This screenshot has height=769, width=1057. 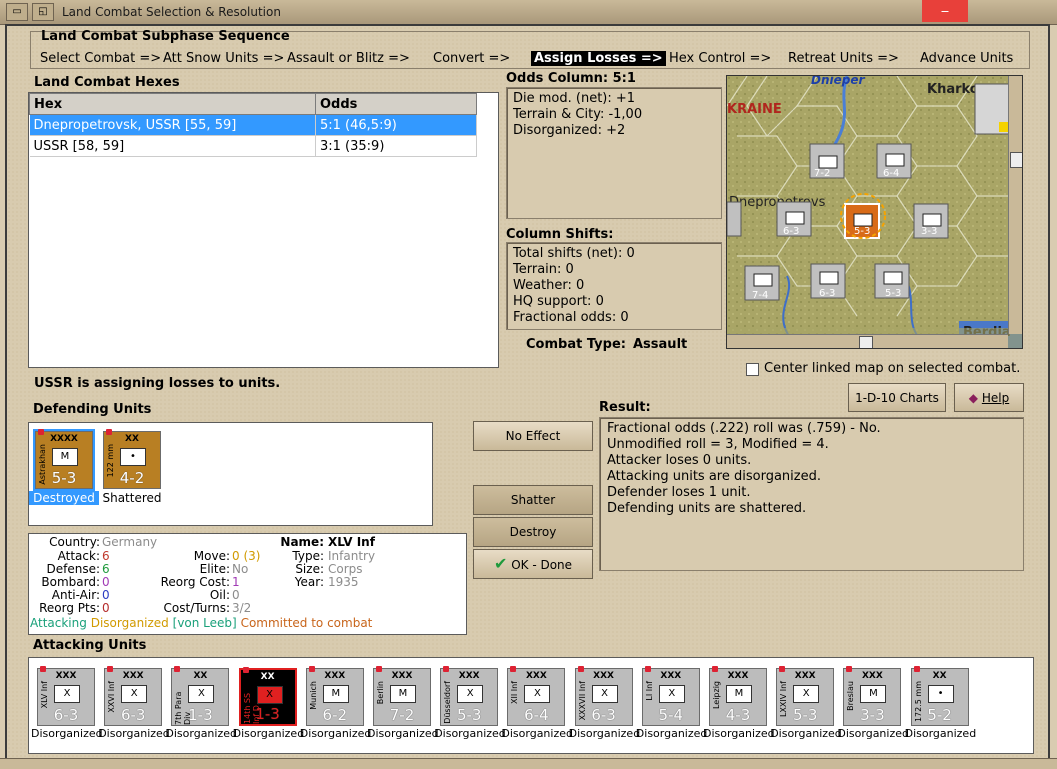 I want to click on reorgpts-label: Reorg Pts:, so click(x=69, y=608).